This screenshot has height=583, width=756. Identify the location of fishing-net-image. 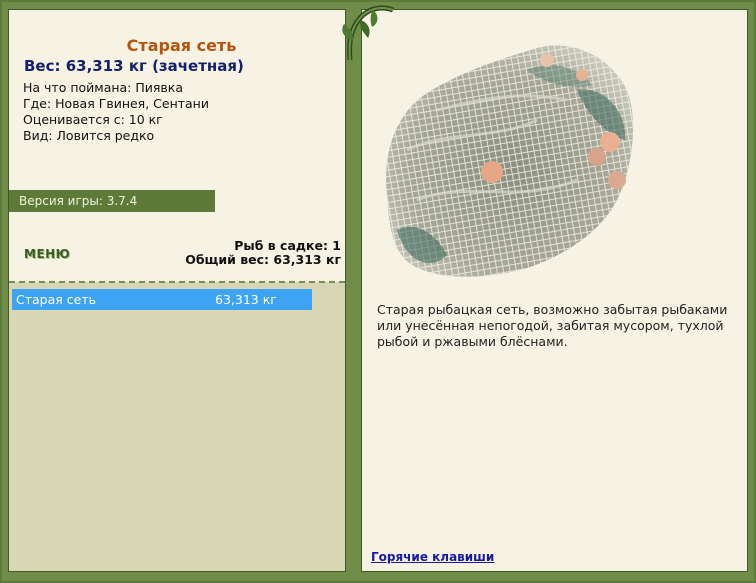
(510, 161).